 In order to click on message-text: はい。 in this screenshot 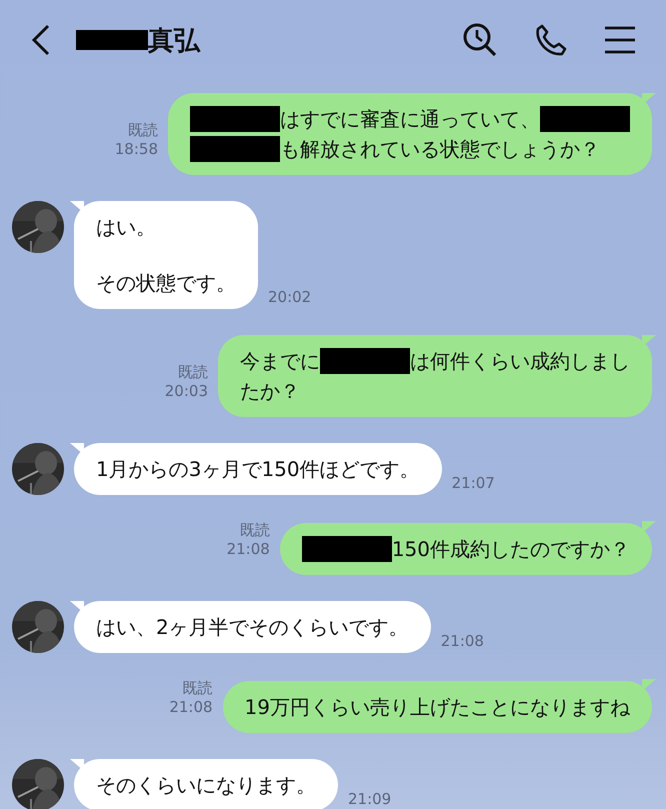, I will do `click(126, 227)`.